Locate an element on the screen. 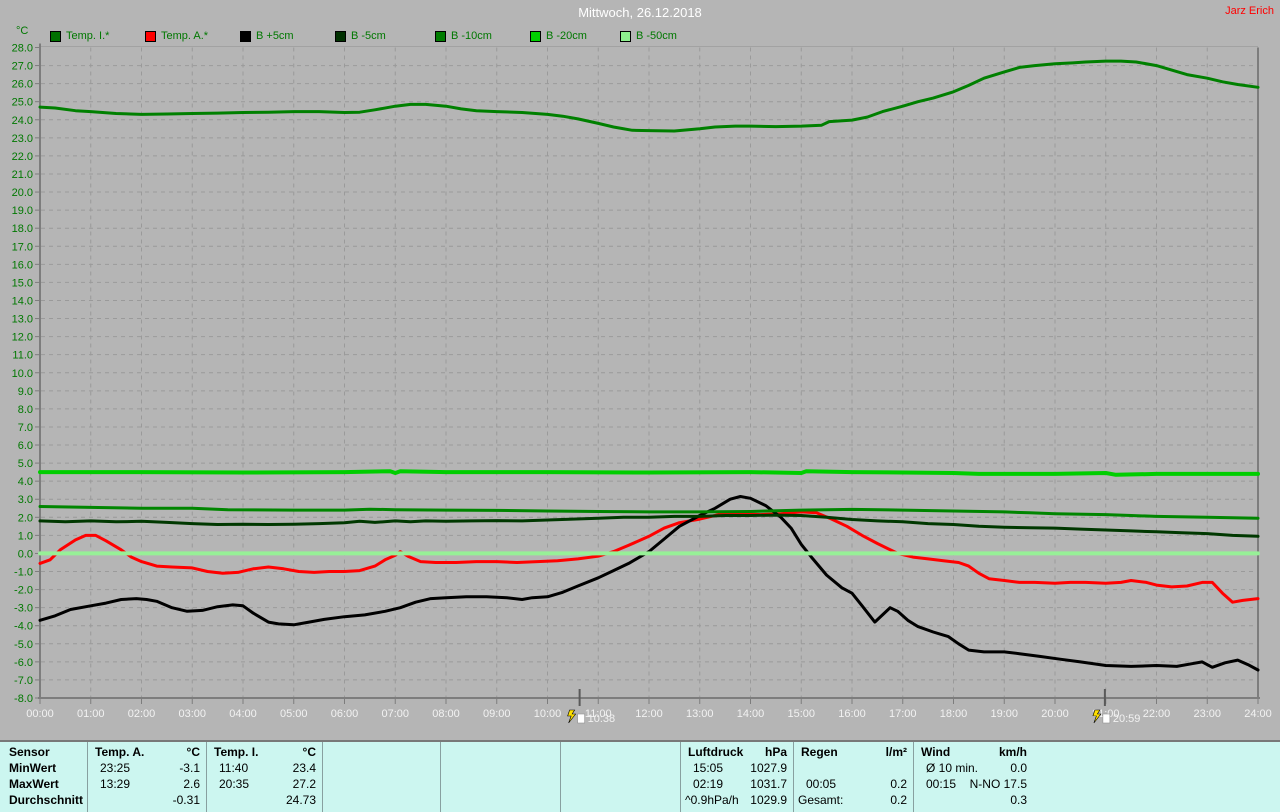 This screenshot has height=812, width=1280. x-tick-label: 19:00 is located at coordinates (1004, 714).